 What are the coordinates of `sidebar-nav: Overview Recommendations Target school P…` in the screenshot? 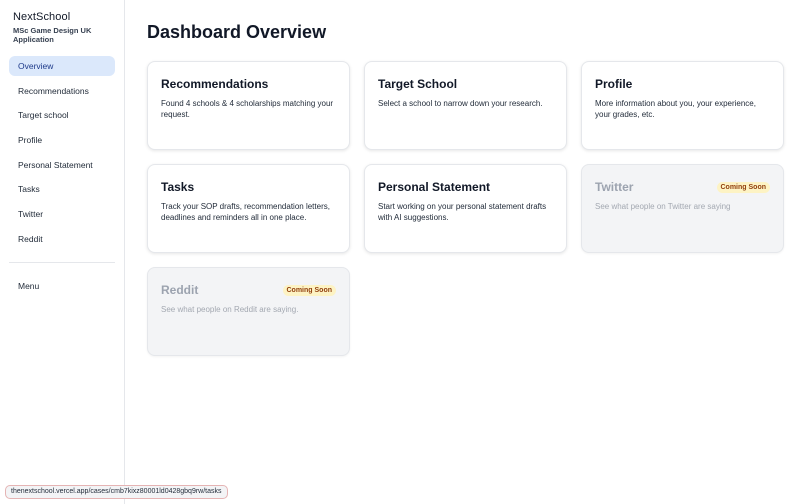 It's located at (62, 155).